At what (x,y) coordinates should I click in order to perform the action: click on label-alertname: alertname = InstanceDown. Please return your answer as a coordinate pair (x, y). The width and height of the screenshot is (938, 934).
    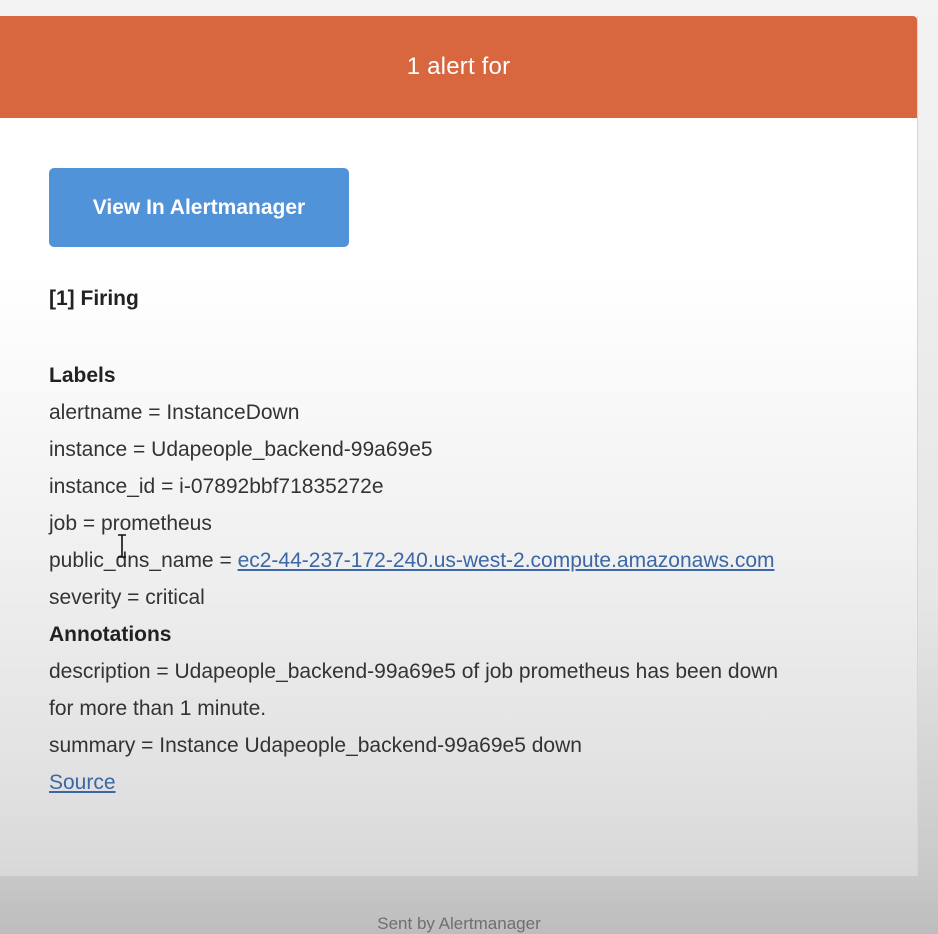
    Looking at the image, I should click on (174, 412).